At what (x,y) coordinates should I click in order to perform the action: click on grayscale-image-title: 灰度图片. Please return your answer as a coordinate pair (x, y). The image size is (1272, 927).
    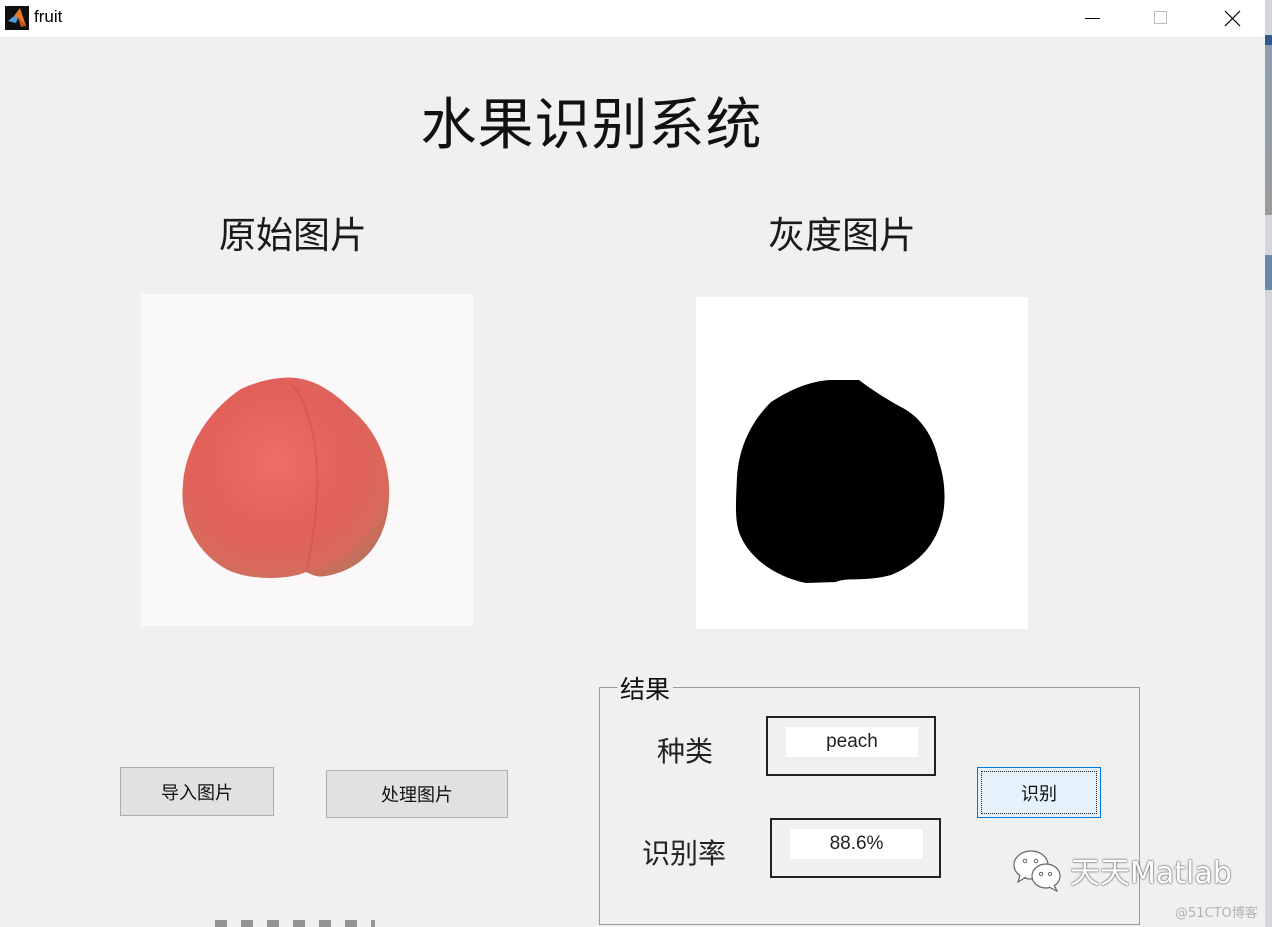
    Looking at the image, I should click on (842, 235).